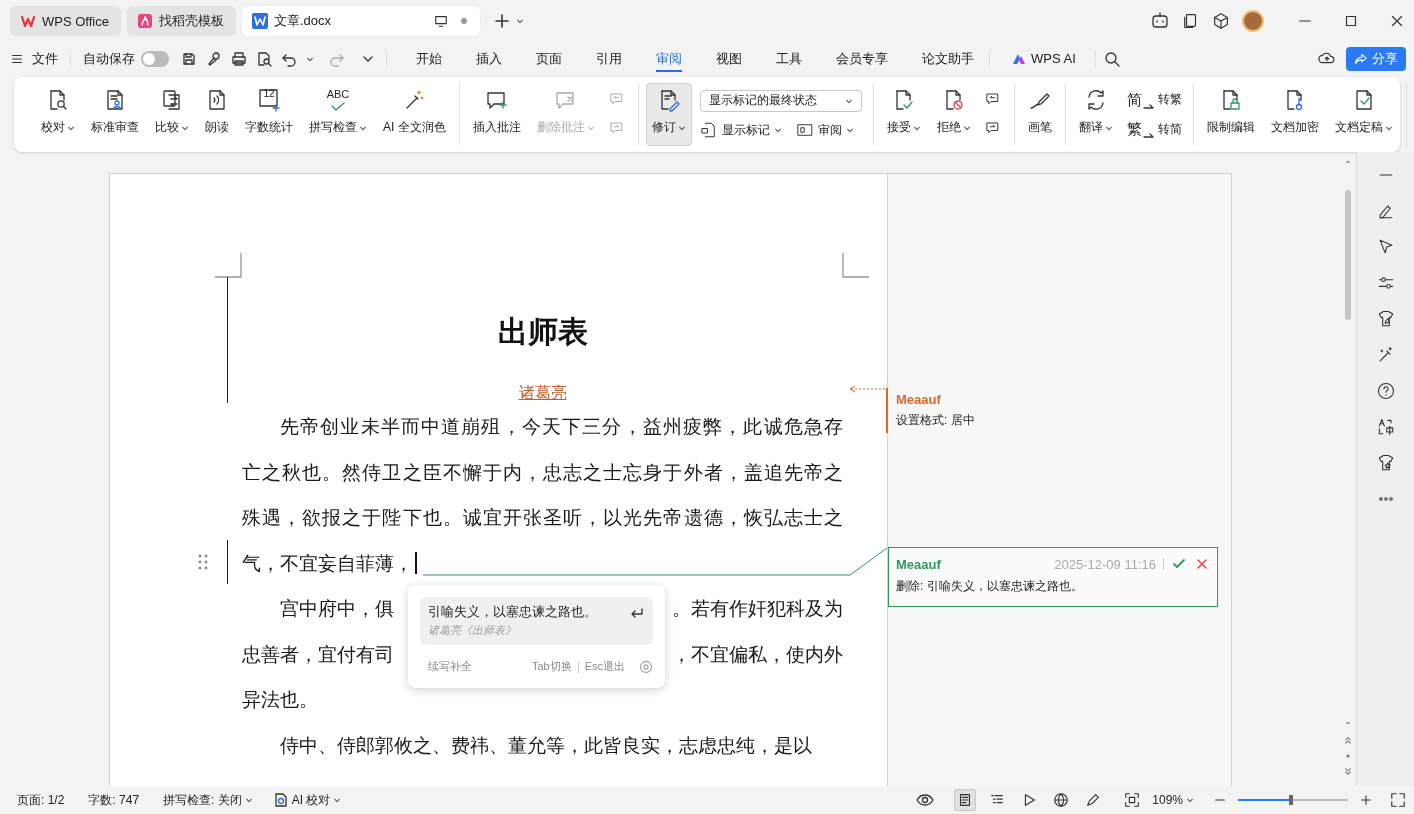 The width and height of the screenshot is (1414, 814). Describe the element at coordinates (239, 58) in the screenshot. I see `print-icon` at that location.